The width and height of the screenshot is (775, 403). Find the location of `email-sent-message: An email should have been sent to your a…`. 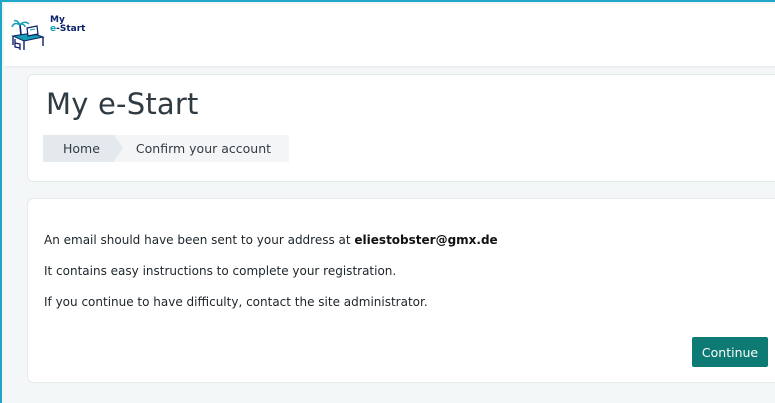

email-sent-message: An email should have been sent to your a… is located at coordinates (271, 240).